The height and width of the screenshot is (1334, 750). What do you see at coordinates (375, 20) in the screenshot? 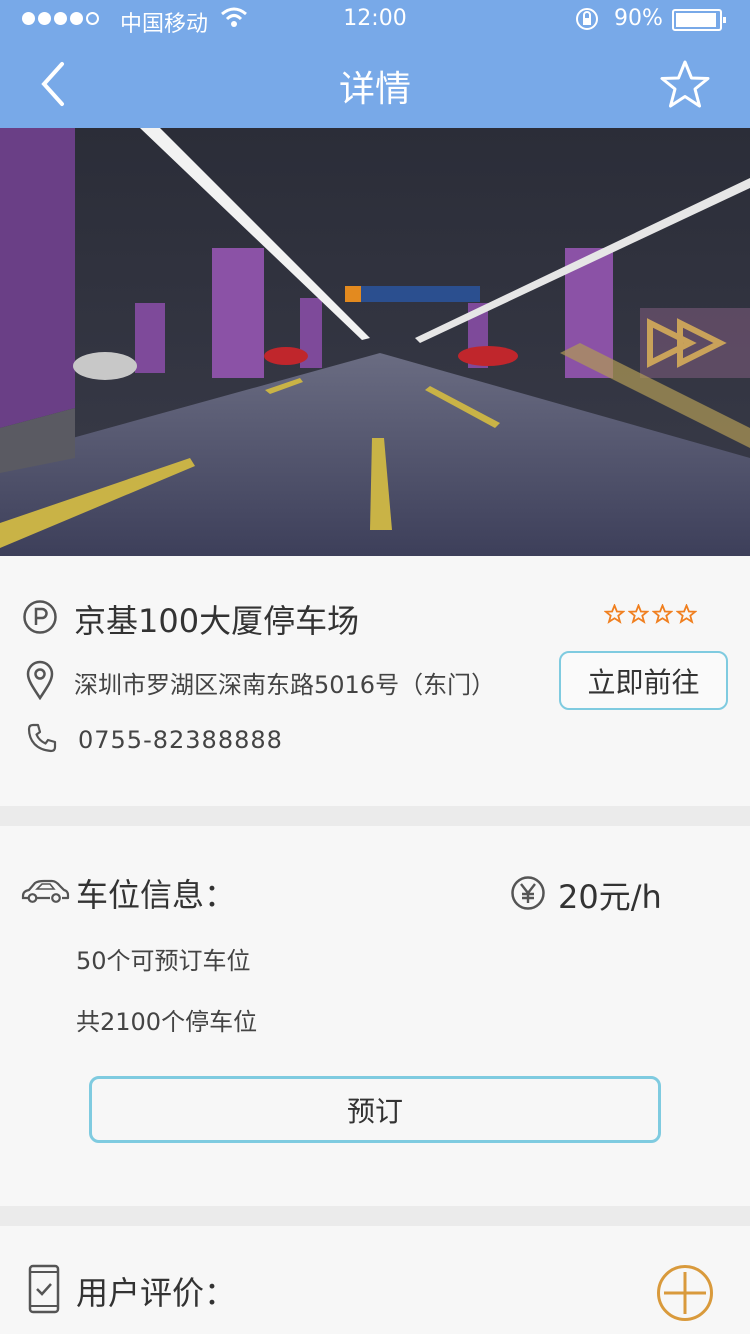
I see `status-bar: 中国移动 12:00 90%` at bounding box center [375, 20].